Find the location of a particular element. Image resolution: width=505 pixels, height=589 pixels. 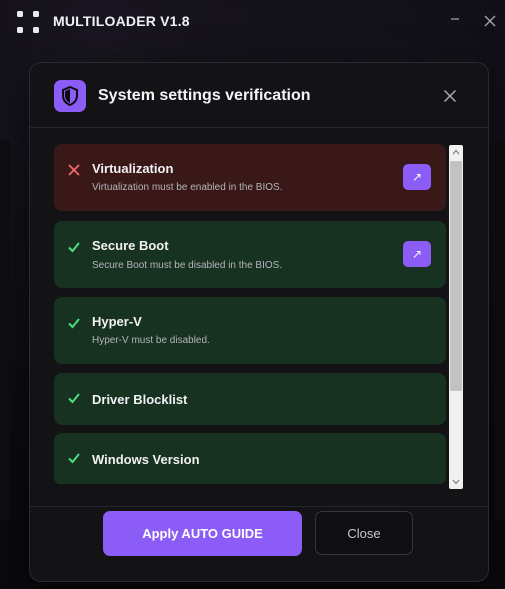

check-item-driver-blocklist: Driver Blocklist is located at coordinates (250, 399).